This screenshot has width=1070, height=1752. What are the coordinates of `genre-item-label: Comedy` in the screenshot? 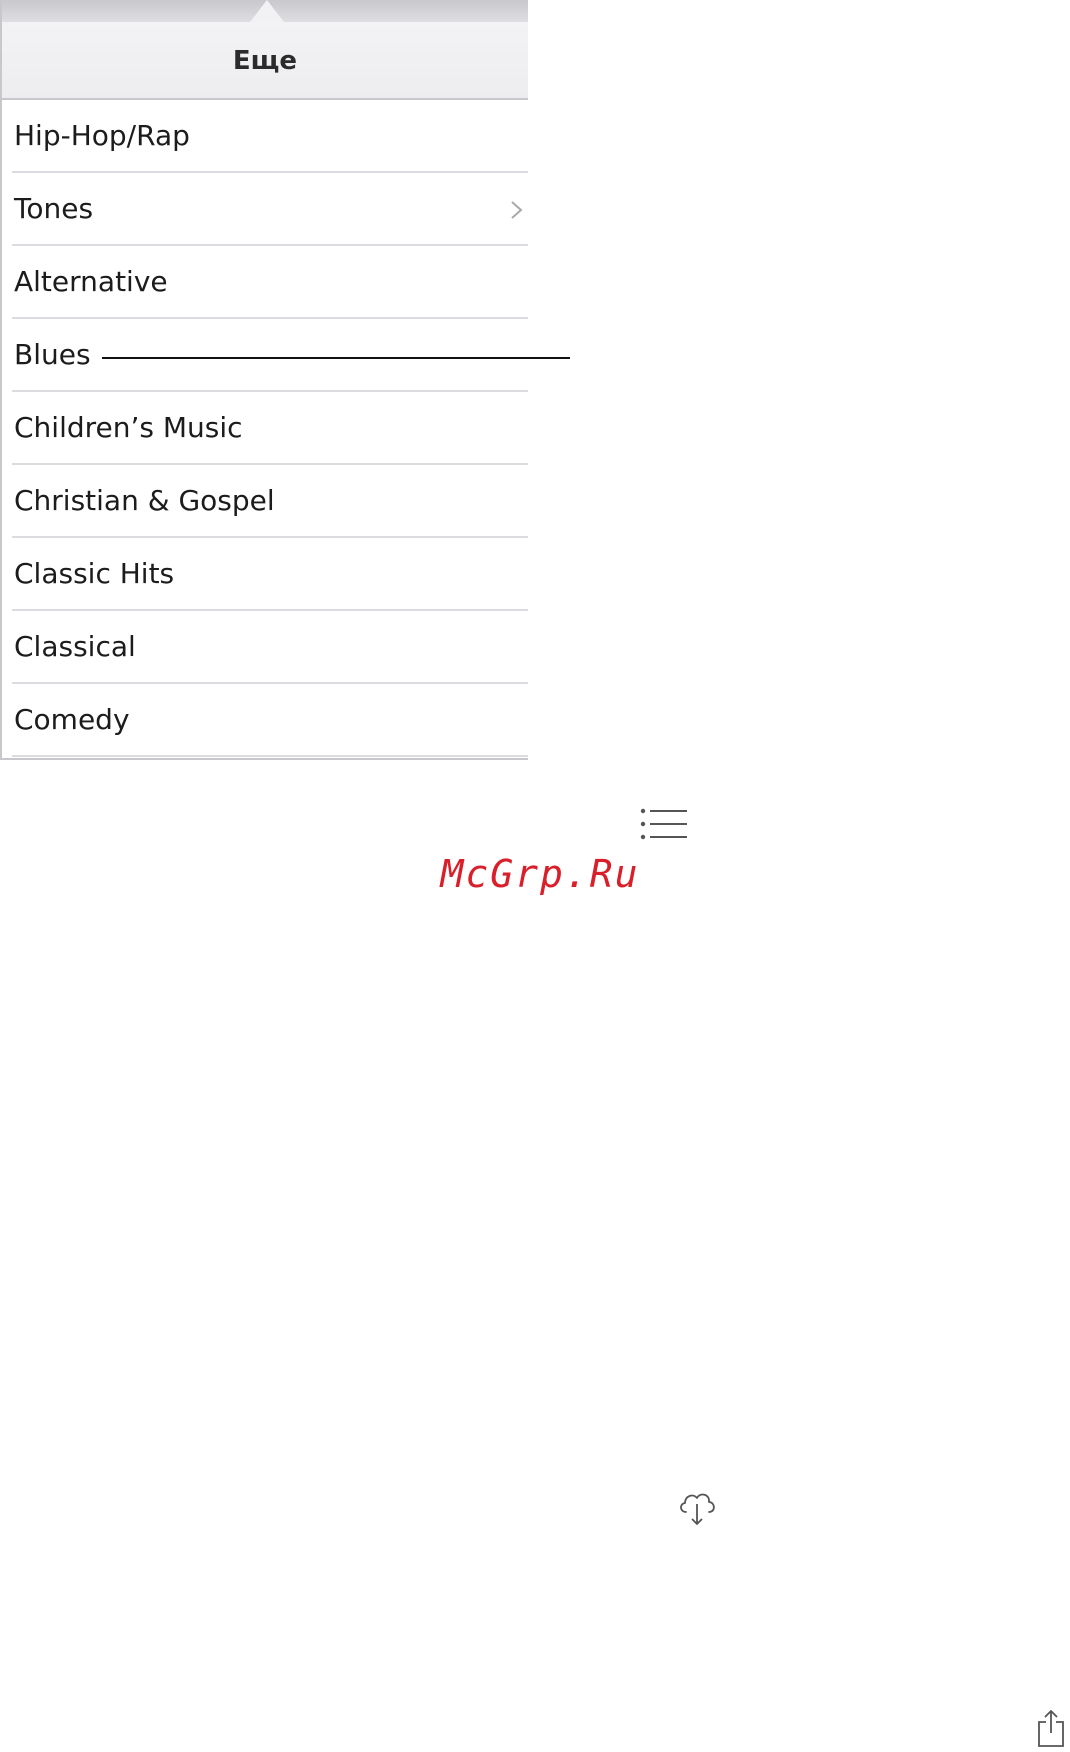 It's located at (72, 719).